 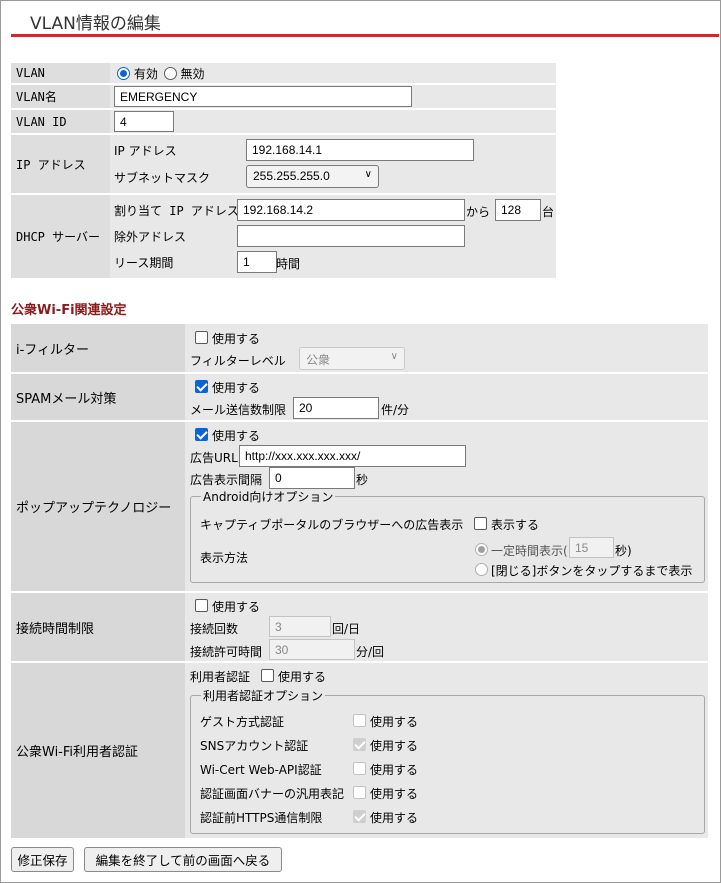 What do you see at coordinates (592, 571) in the screenshot?
I see `method-close-label: [閉じる]ボタンをタップするまで表示` at bounding box center [592, 571].